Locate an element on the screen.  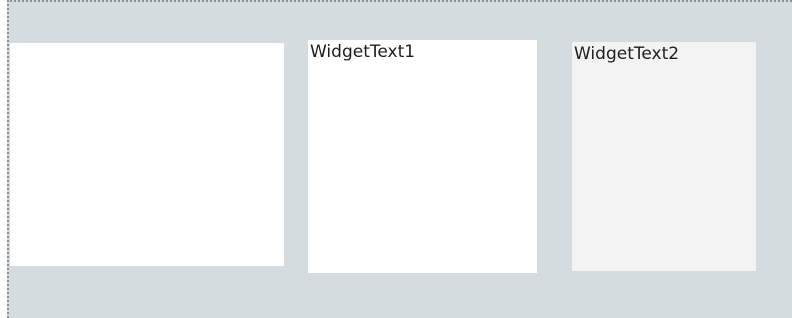
canvas-top-border is located at coordinates (399, 2).